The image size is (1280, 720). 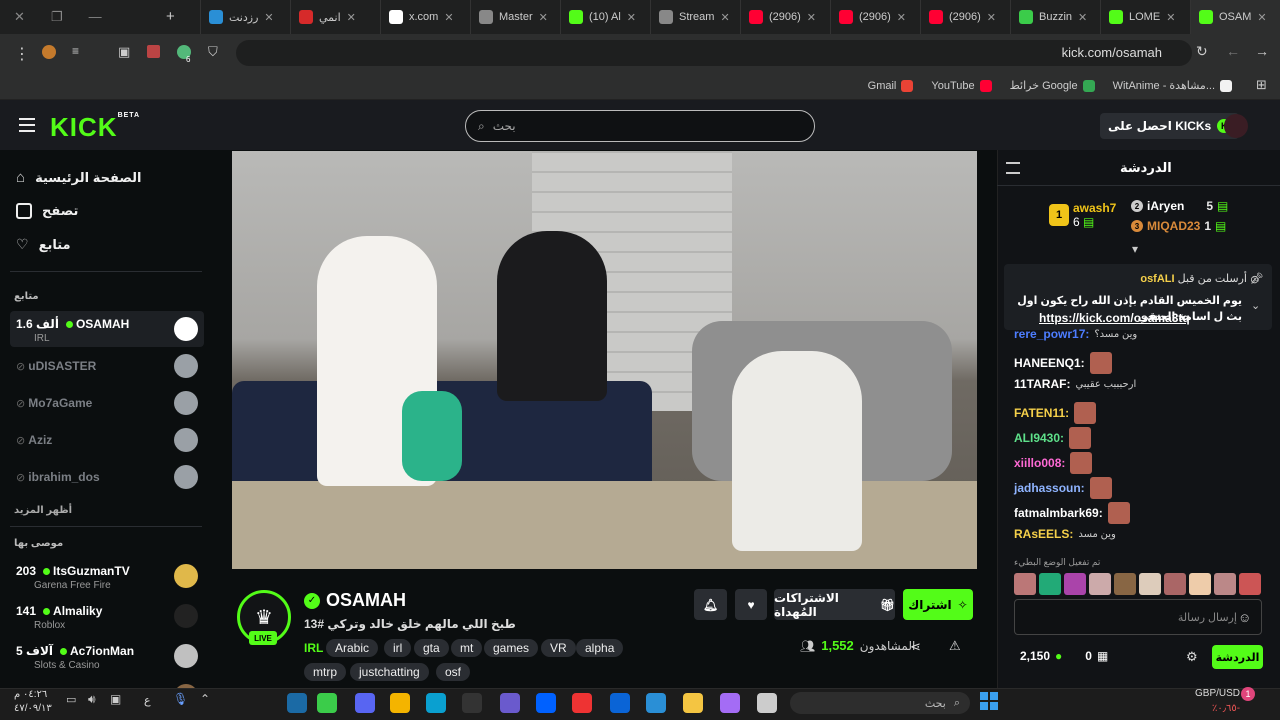 I want to click on leaderboard-second: 2 iAryen 5 ▤, so click(x=1179, y=206).